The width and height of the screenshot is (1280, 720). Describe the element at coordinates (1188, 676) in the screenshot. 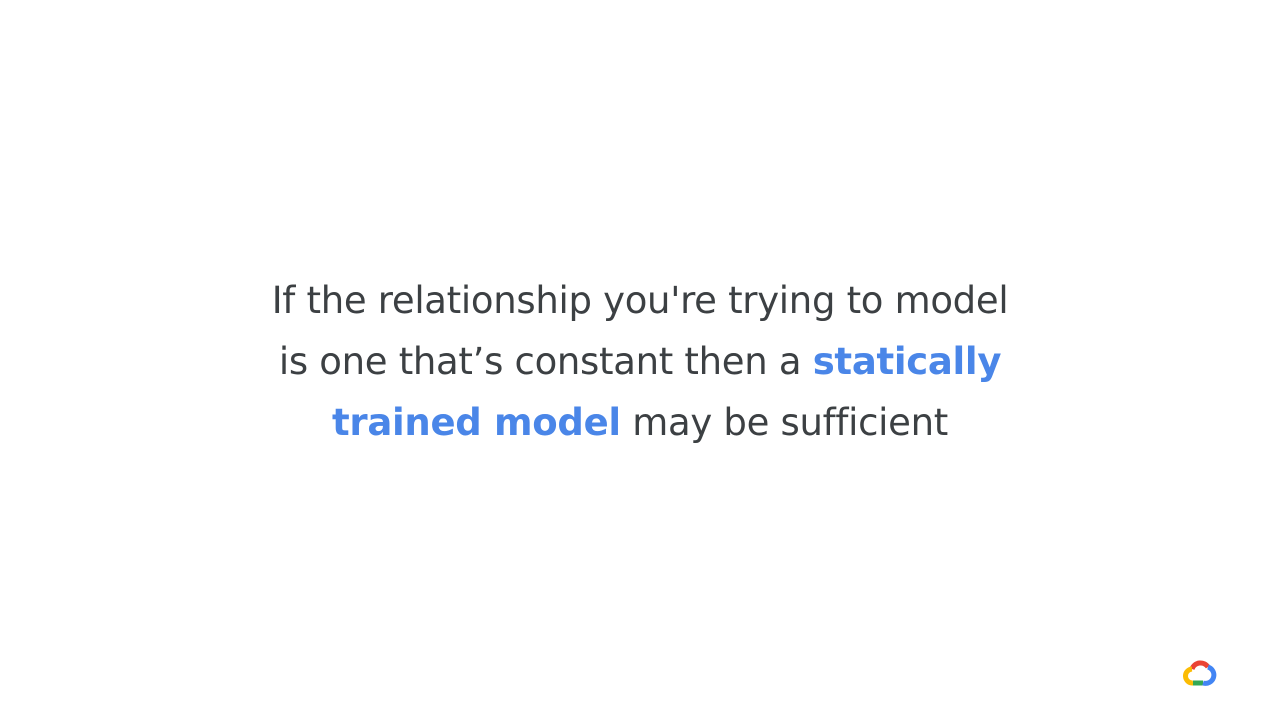

I see `logo-yellow-arc` at that location.